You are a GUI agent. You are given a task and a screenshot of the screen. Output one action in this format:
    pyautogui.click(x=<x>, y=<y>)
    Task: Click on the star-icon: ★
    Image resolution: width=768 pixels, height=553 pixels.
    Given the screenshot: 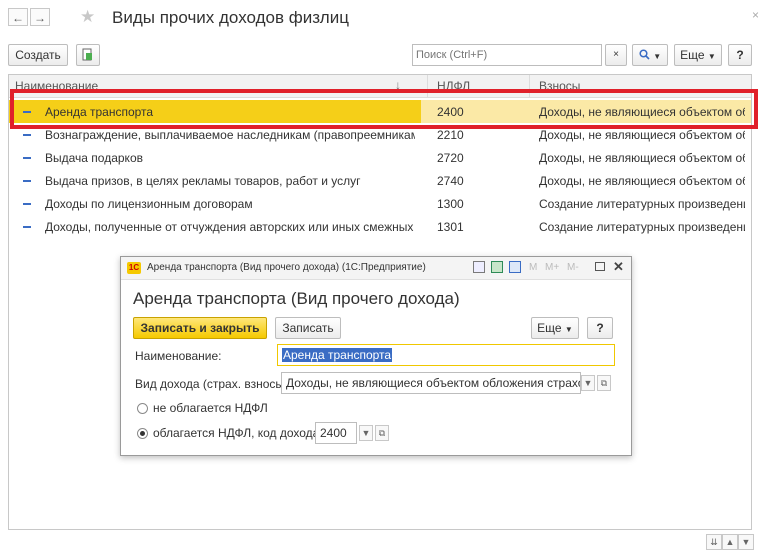 What is the action you would take?
    pyautogui.click(x=87, y=17)
    